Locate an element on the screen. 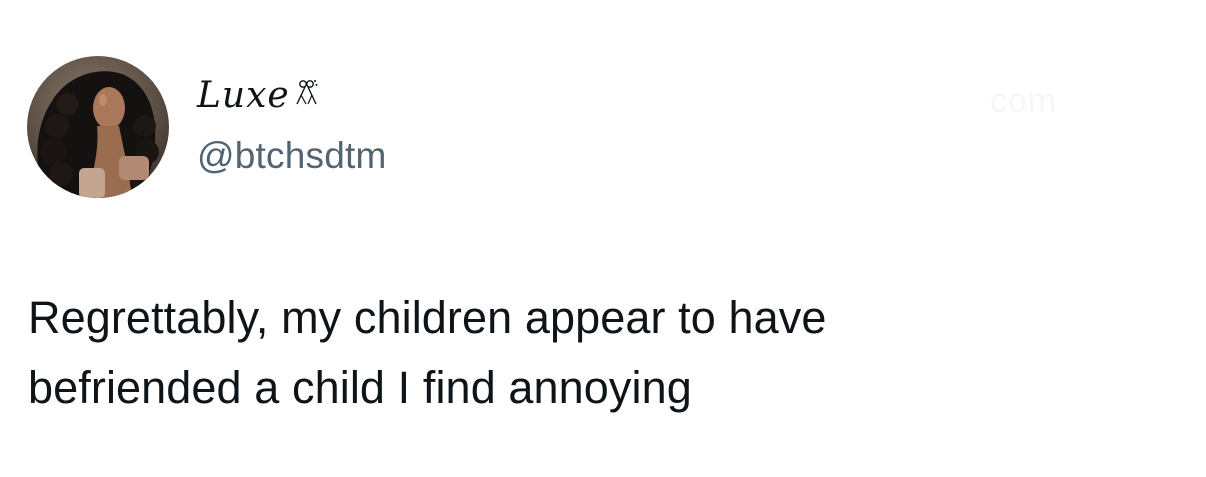 The image size is (1206, 477). author-names: Luxe @btchsdtm is located at coordinates (291, 117).